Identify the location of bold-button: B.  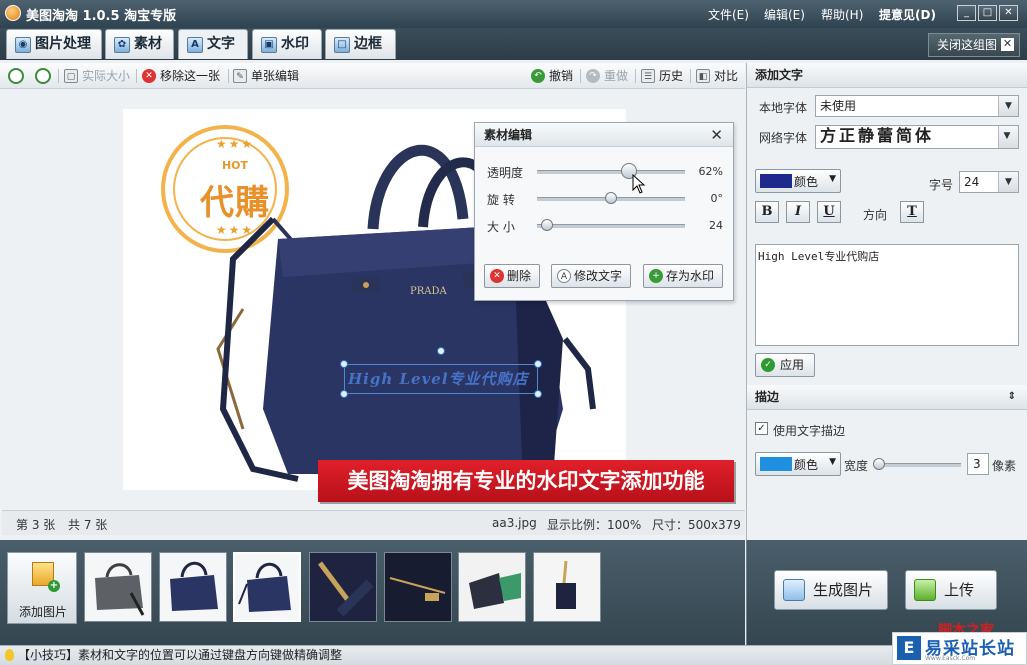
(767, 212).